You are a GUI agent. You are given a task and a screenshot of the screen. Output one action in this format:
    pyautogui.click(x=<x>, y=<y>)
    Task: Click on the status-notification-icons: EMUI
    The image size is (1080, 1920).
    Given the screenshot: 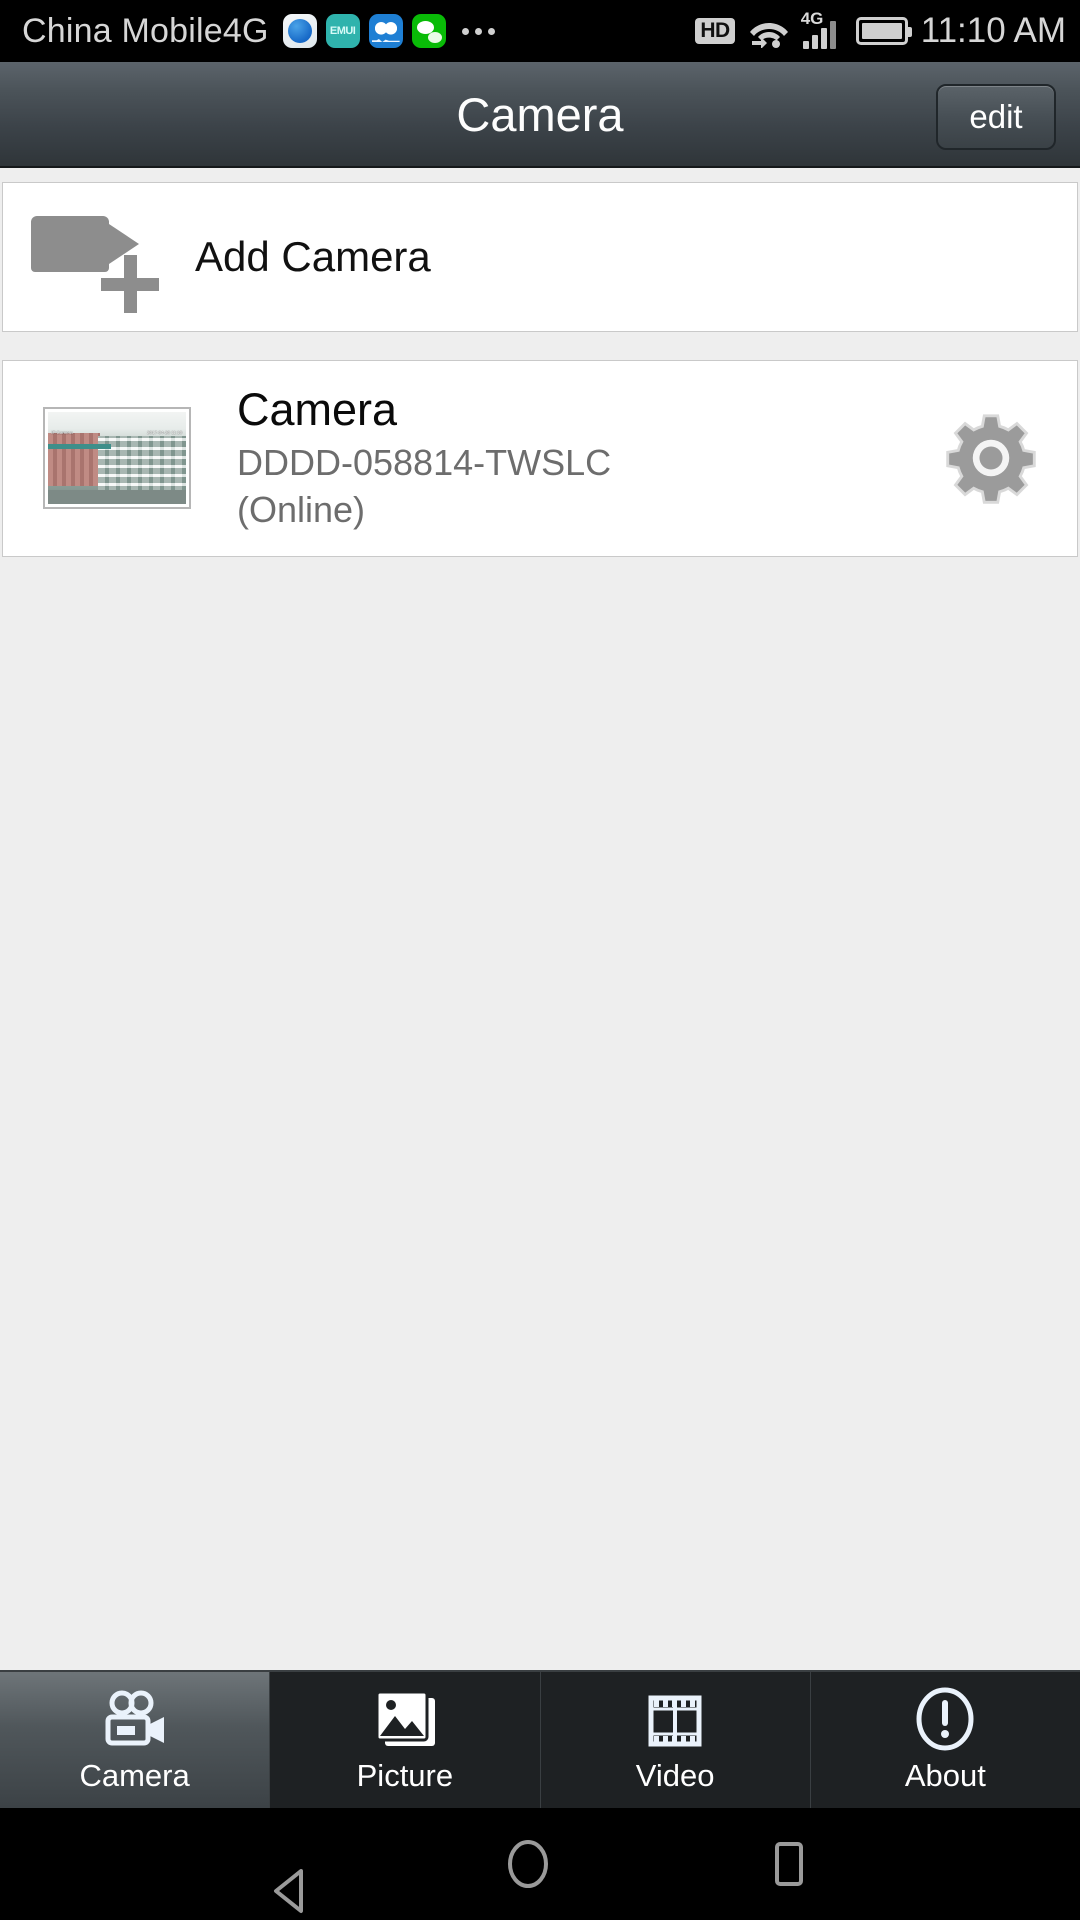 What is the action you would take?
    pyautogui.click(x=364, y=31)
    